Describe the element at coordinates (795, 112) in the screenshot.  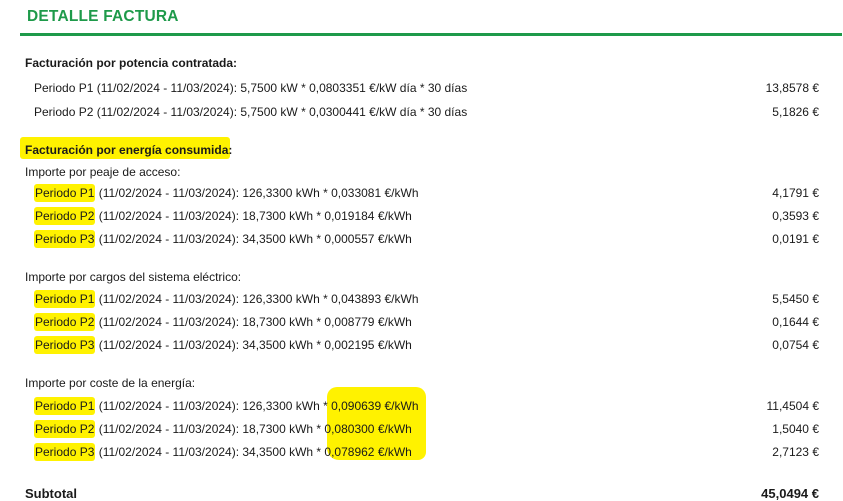
I see `row-amount: 5,1826 €` at that location.